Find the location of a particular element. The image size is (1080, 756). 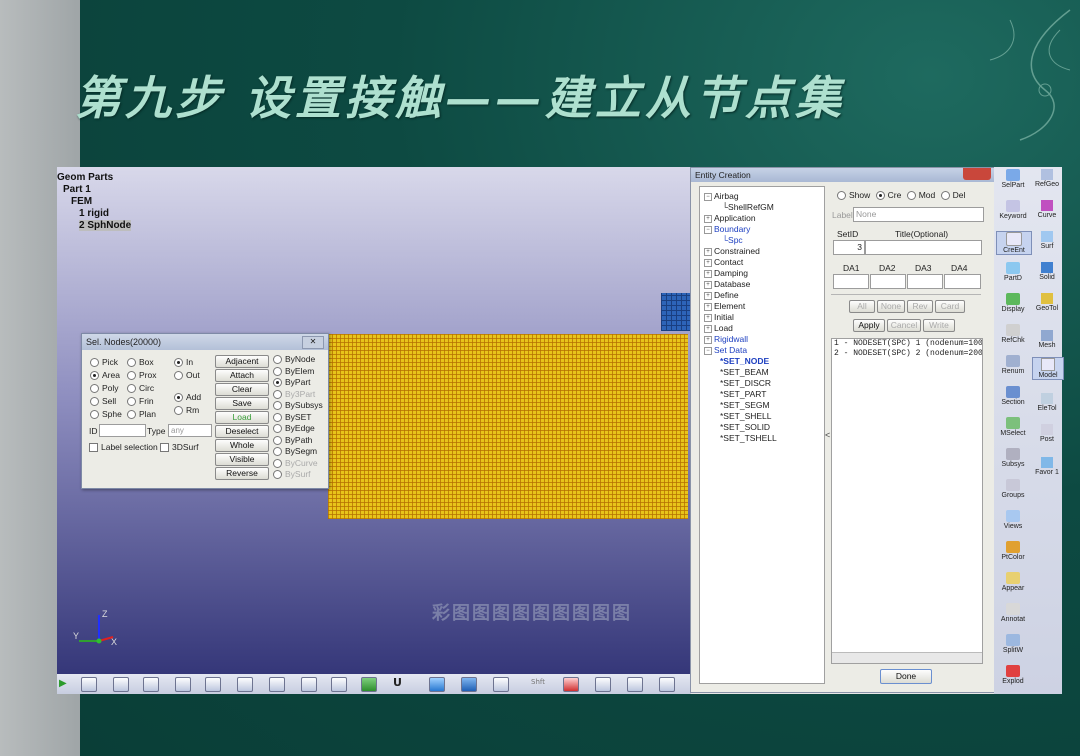

done-button: Done is located at coordinates (906, 676).